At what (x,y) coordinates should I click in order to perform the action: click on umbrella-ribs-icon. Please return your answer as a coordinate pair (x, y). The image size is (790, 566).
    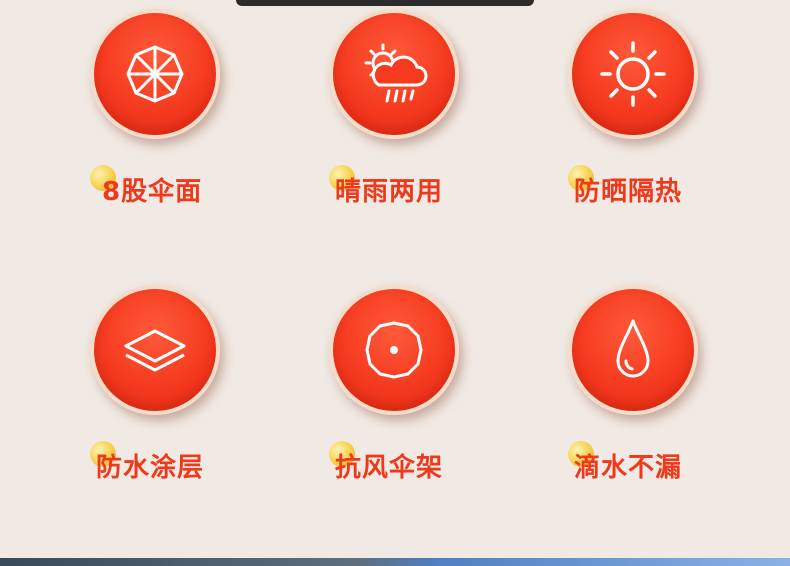
    Looking at the image, I should click on (155, 74).